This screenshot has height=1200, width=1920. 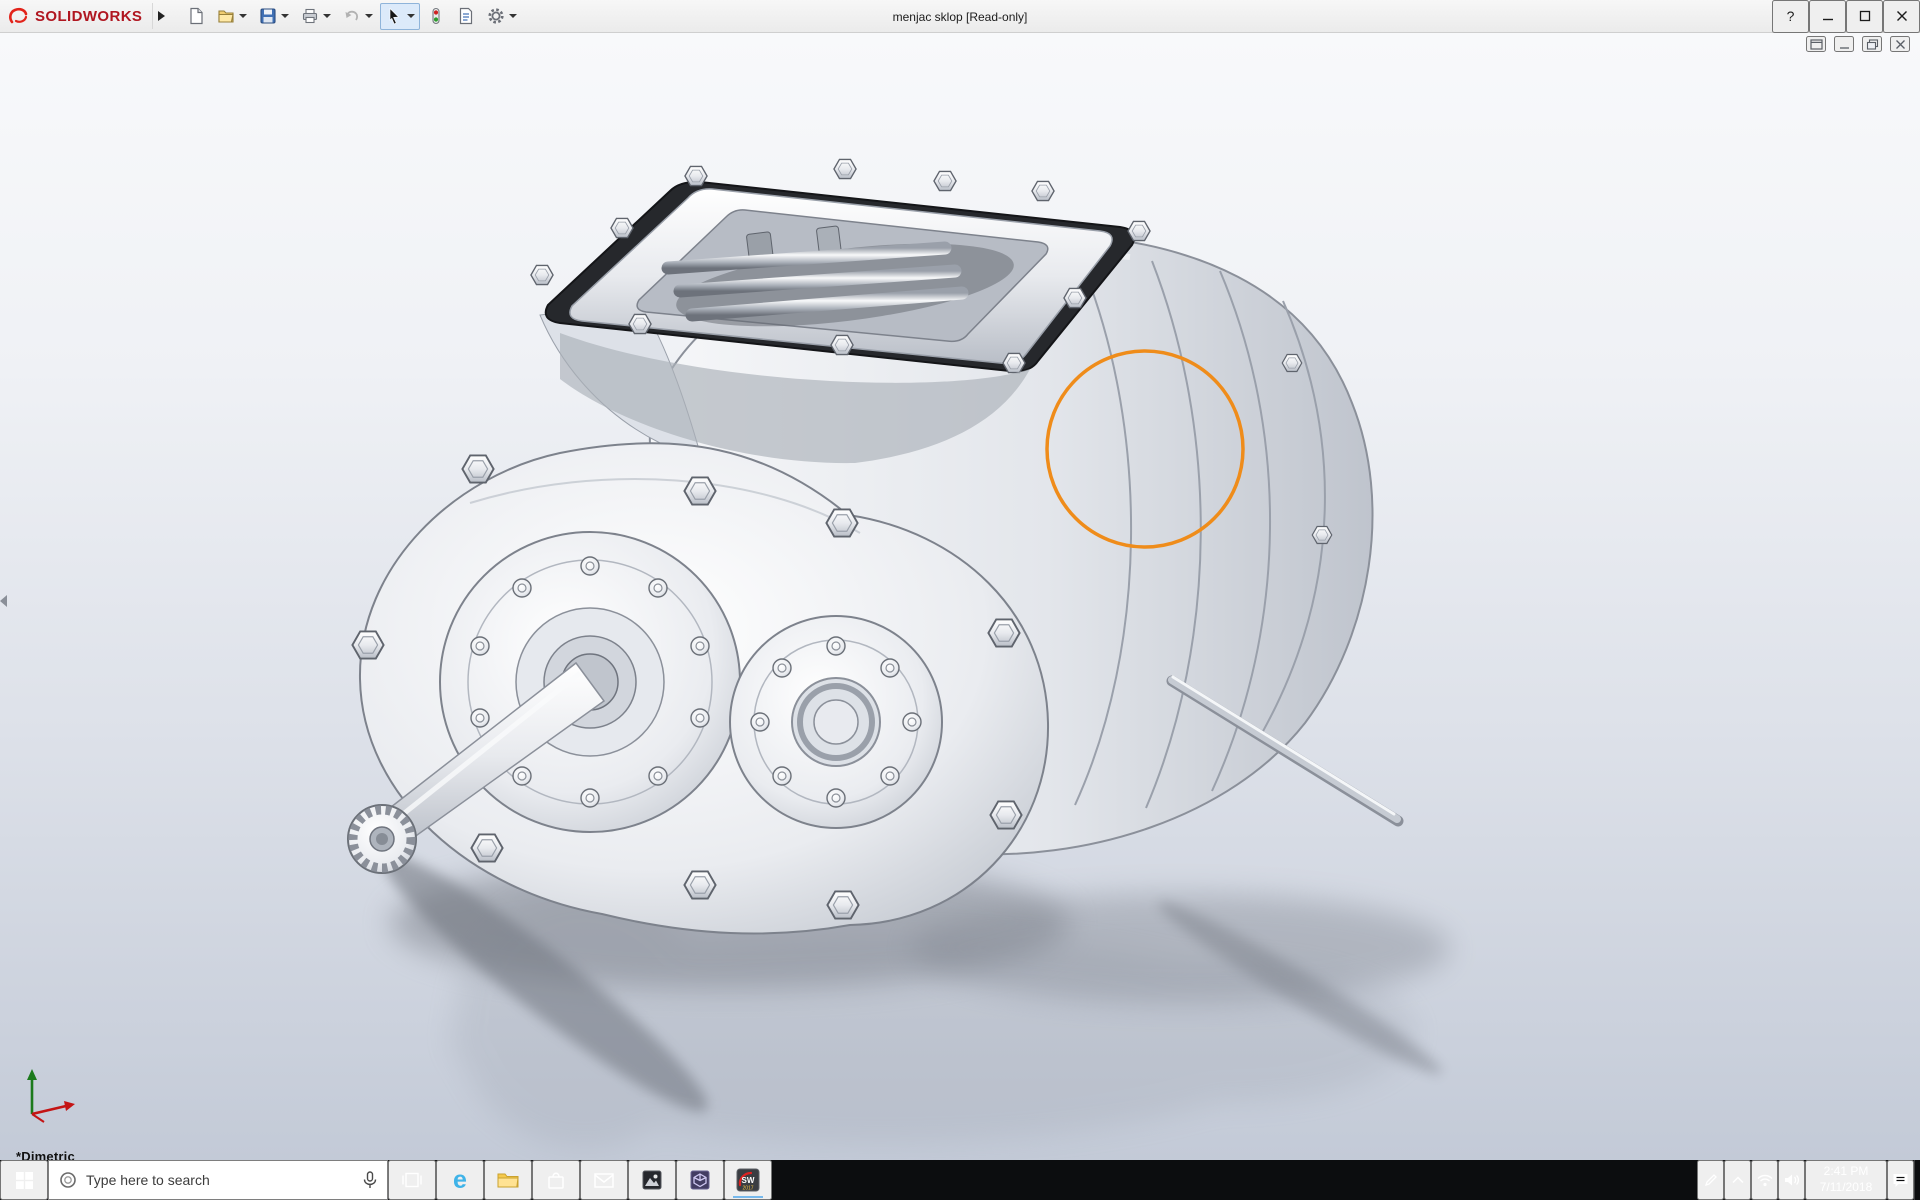 I want to click on hidden-icons-button, so click(x=1737, y=1180).